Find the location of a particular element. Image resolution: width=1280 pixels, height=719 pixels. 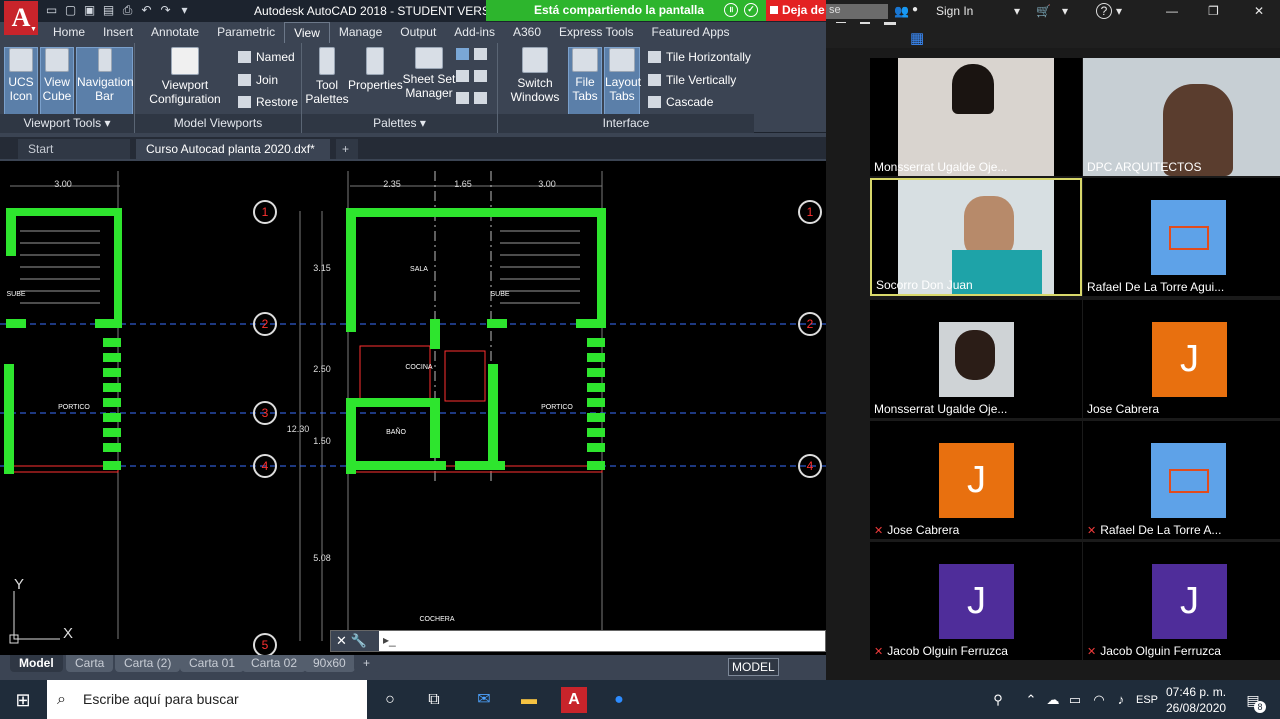

file-tab-drawing: Curso Autocad planta 2020.dxf* × is located at coordinates (233, 157).